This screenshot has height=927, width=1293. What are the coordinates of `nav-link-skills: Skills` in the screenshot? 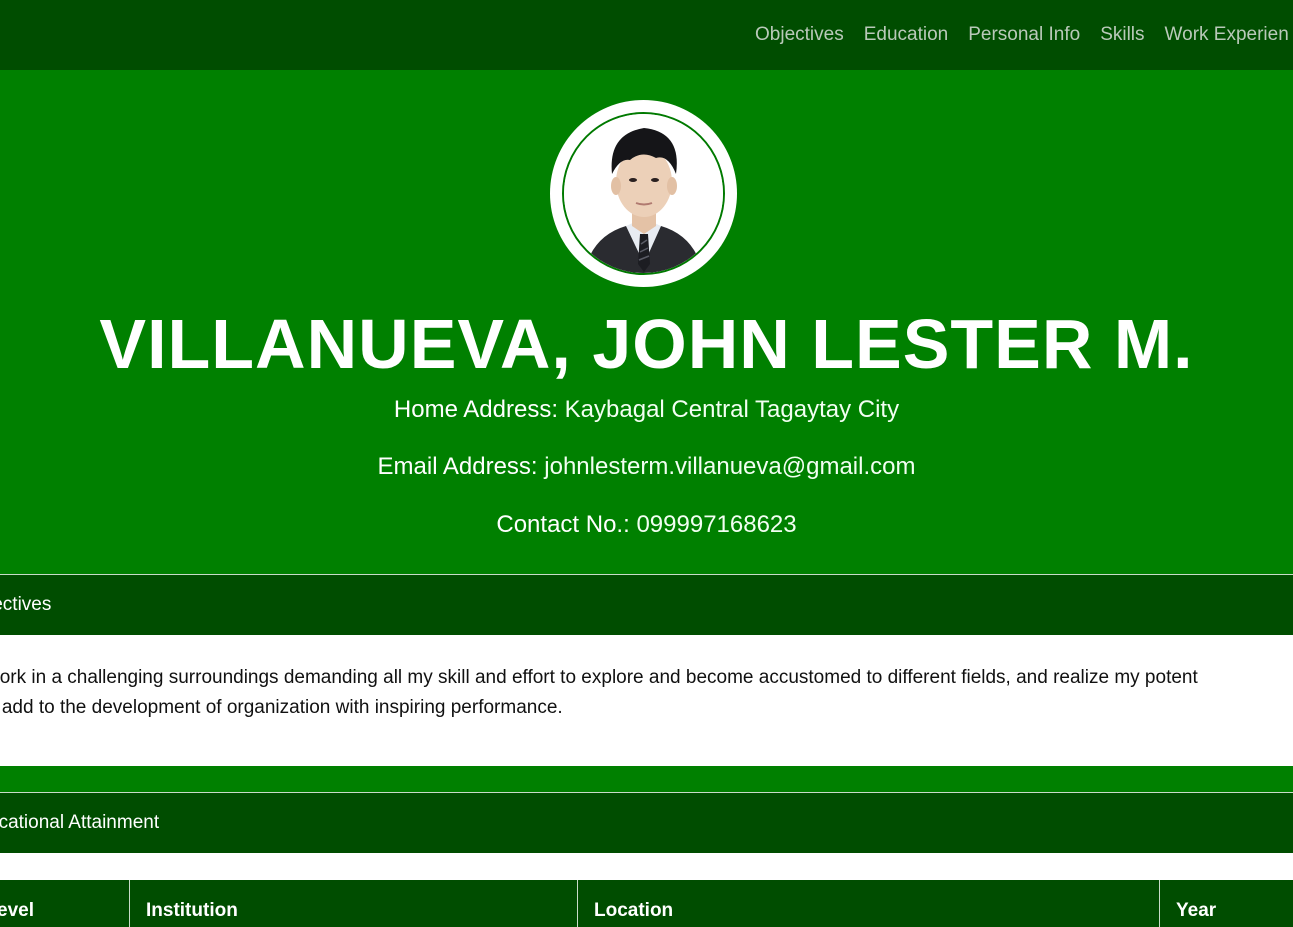 It's located at (1122, 35).